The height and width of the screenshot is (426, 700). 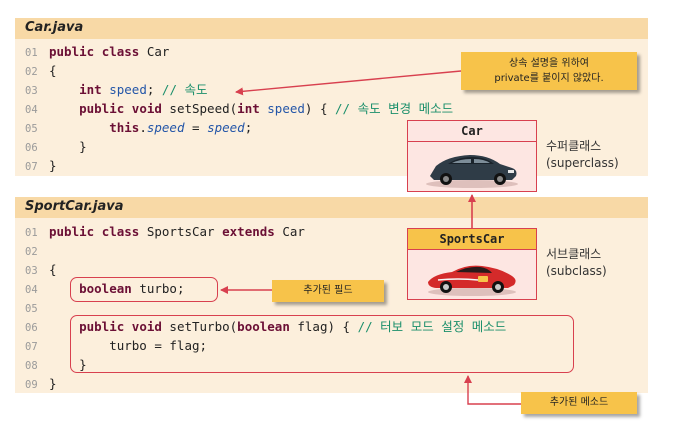 What do you see at coordinates (348, 83) in the screenshot?
I see `private-note-arrow` at bounding box center [348, 83].